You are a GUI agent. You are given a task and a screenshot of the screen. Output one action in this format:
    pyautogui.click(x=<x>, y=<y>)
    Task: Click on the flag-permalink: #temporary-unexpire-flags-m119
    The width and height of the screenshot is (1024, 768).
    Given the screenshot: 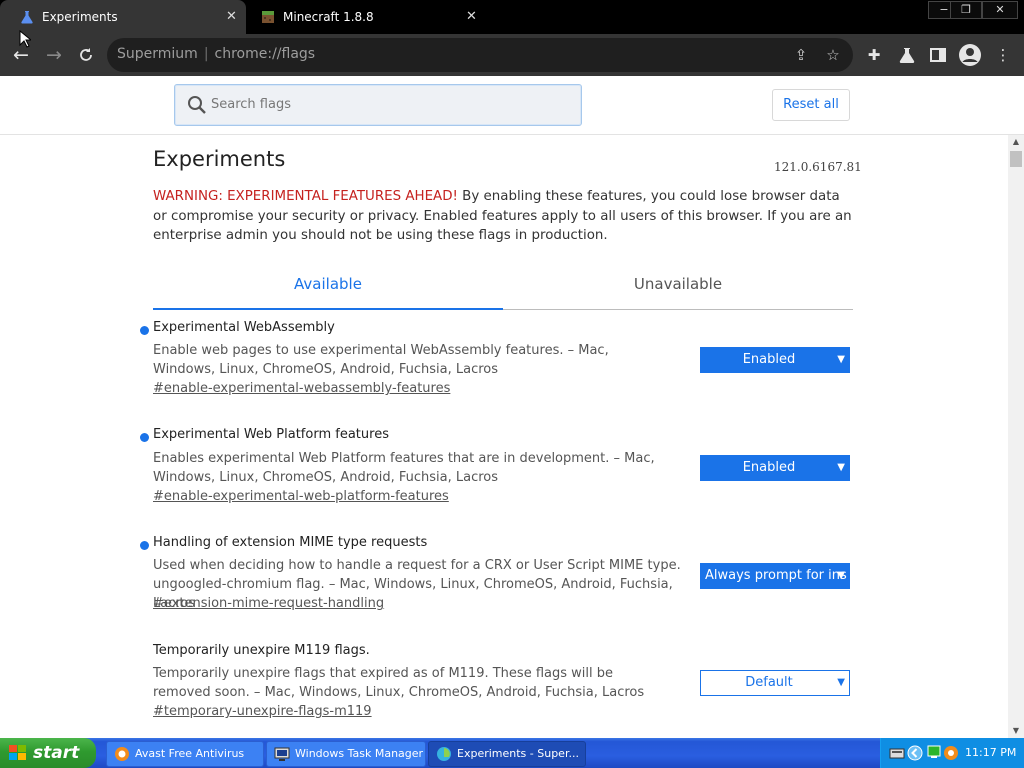 What is the action you would take?
    pyautogui.click(x=262, y=711)
    